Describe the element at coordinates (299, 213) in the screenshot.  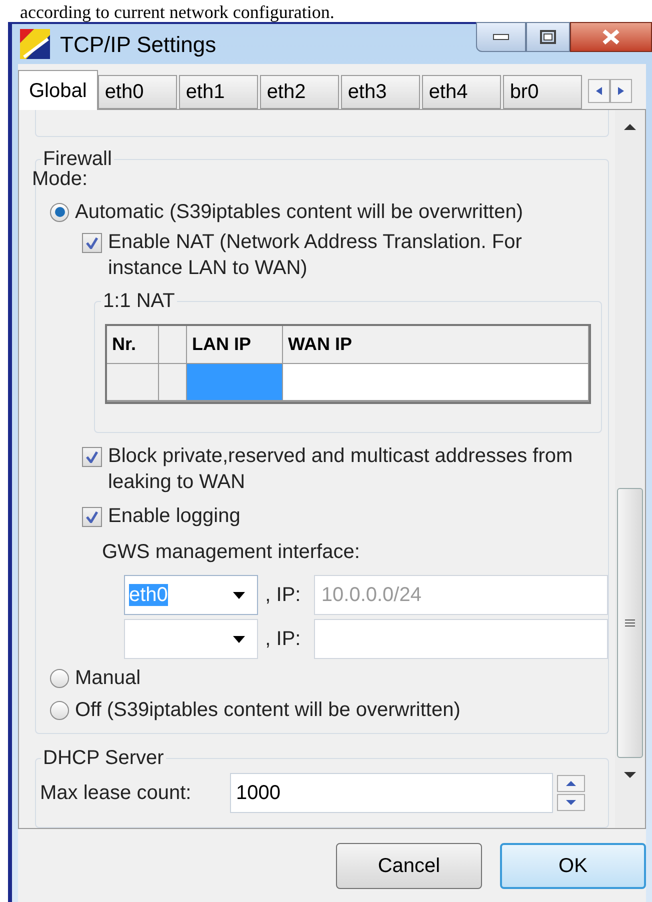
I see `radio-label: Automatic (S39iptables content will be overwritten)` at that location.